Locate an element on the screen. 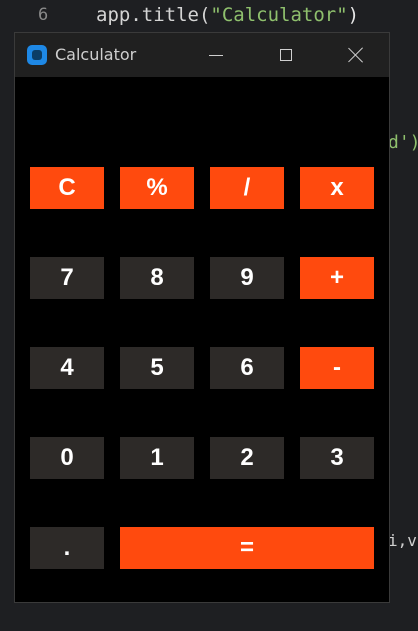 Image resolution: width=418 pixels, height=631 pixels. digit-0-button: 0 is located at coordinates (67, 458).